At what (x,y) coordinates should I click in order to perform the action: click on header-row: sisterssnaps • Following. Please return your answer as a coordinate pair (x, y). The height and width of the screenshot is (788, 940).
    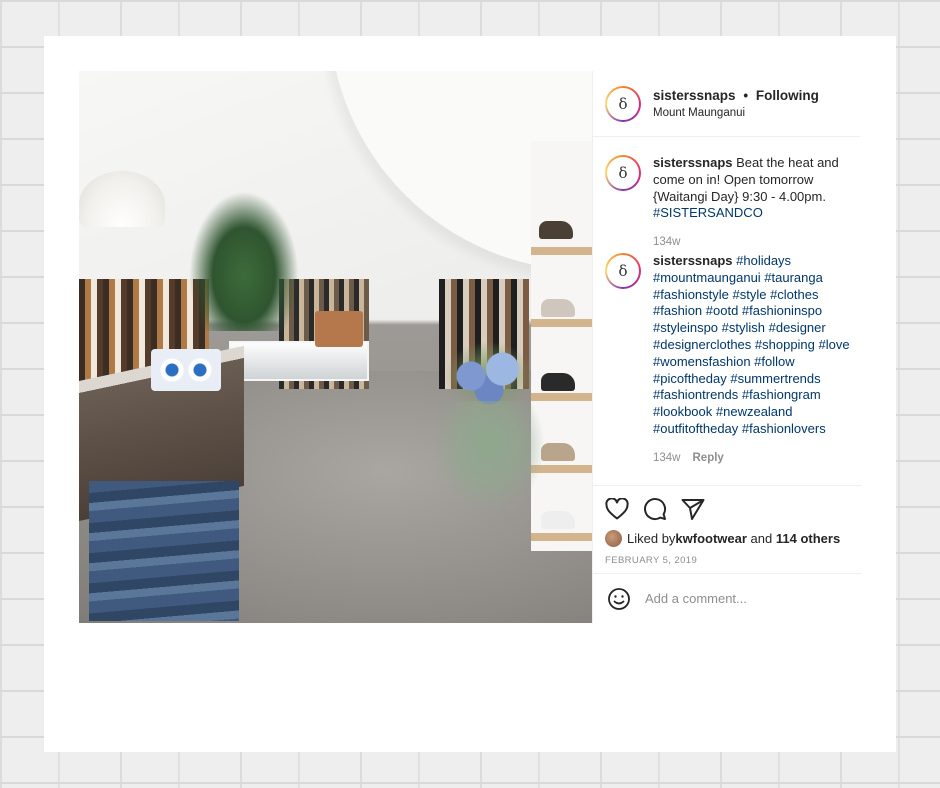
    Looking at the image, I should click on (736, 95).